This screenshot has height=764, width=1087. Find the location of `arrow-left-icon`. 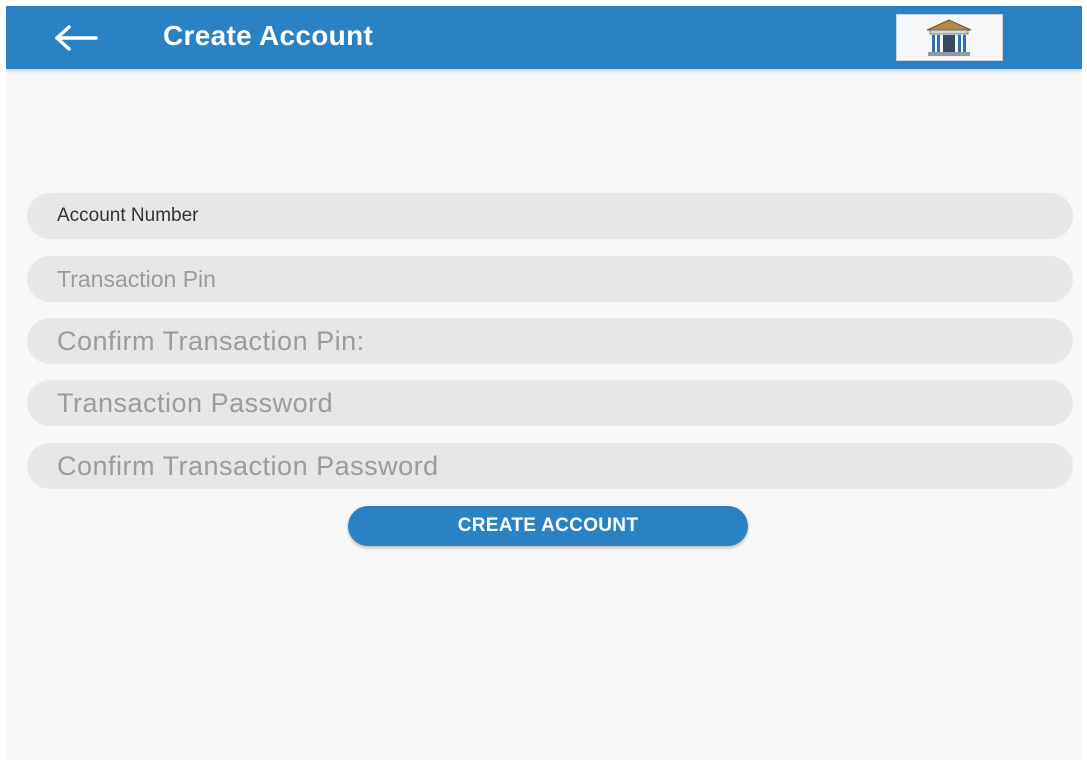

arrow-left-icon is located at coordinates (76, 38).